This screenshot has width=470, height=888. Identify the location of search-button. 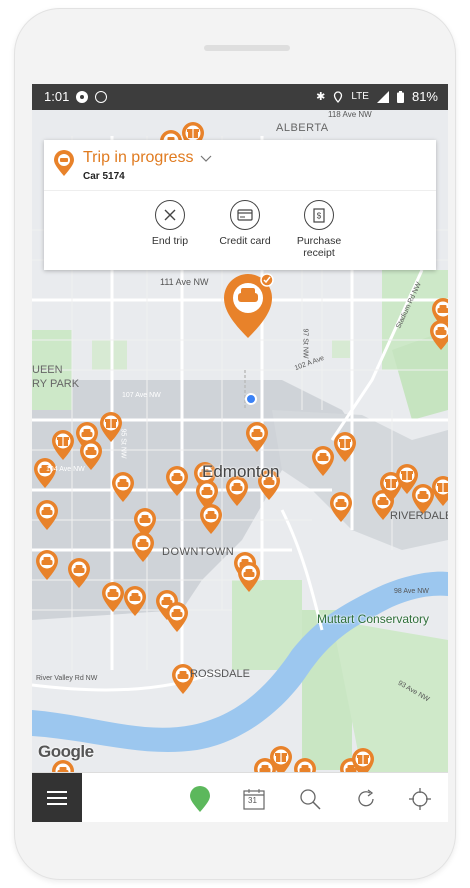
(310, 799).